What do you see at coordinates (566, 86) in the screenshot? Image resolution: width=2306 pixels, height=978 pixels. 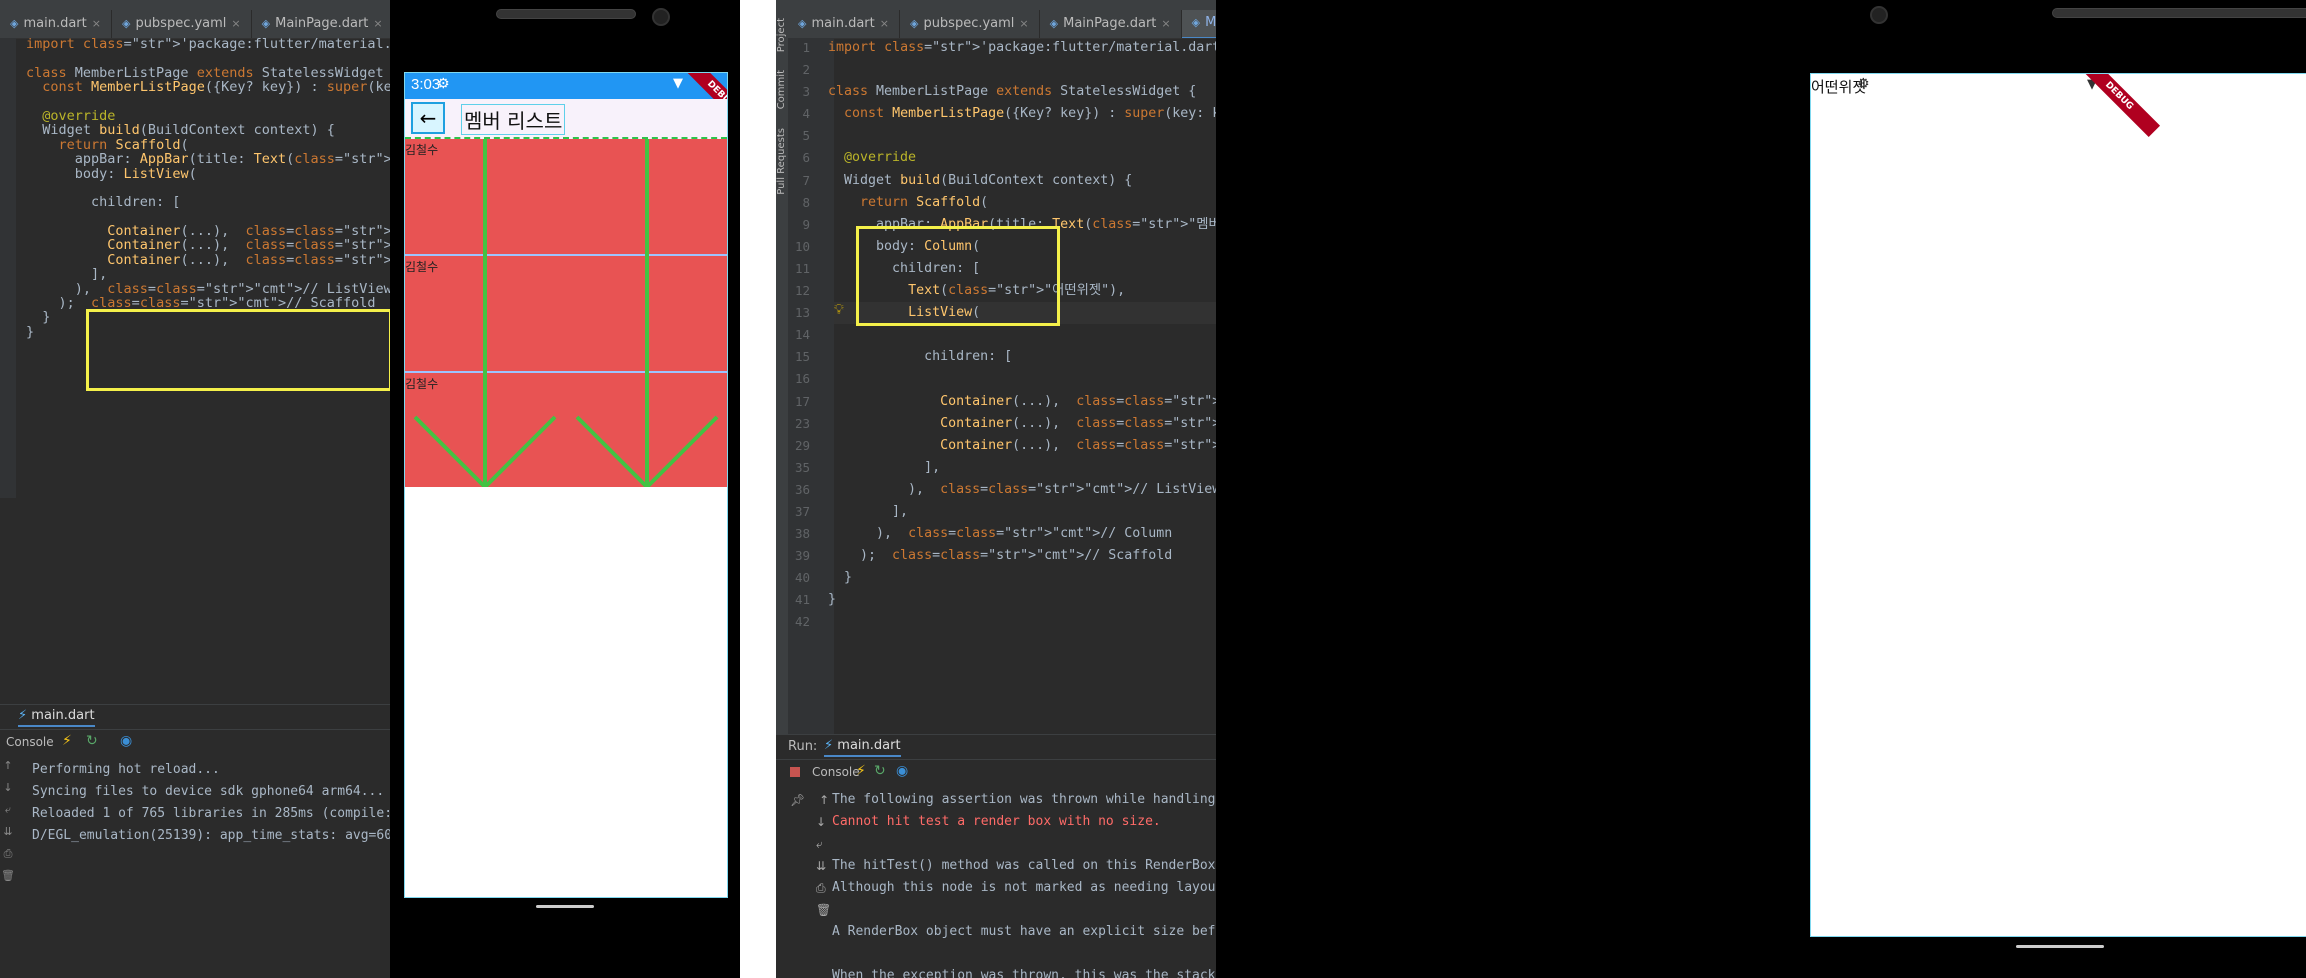 I see `status-bar: 3:03 ⚙ ▼` at bounding box center [566, 86].